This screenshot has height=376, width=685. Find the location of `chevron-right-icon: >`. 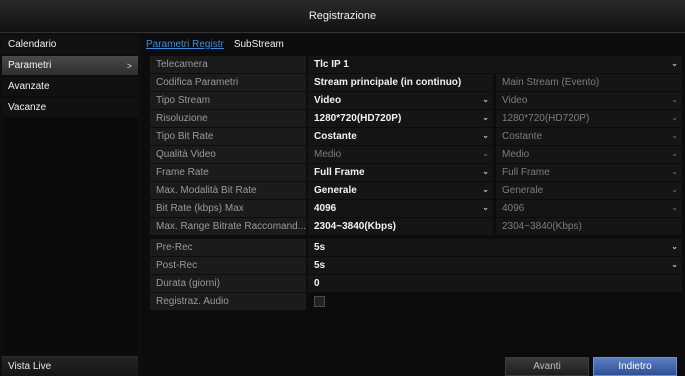

chevron-right-icon: > is located at coordinates (129, 65).